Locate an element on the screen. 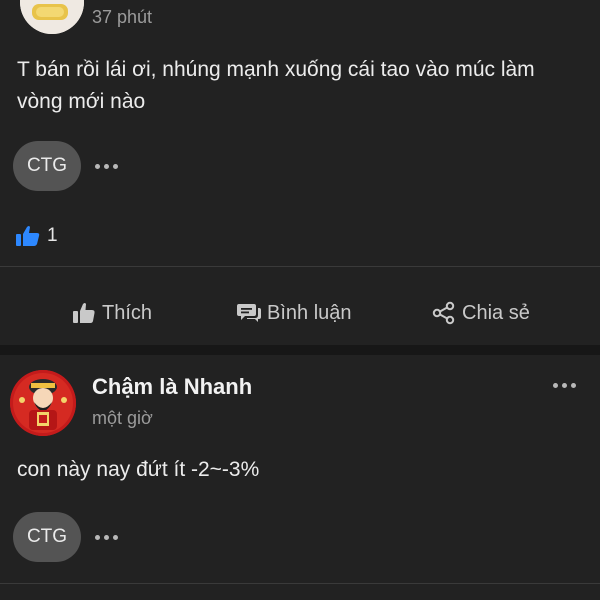  post-timestamp: 37 phút is located at coordinates (122, 17).